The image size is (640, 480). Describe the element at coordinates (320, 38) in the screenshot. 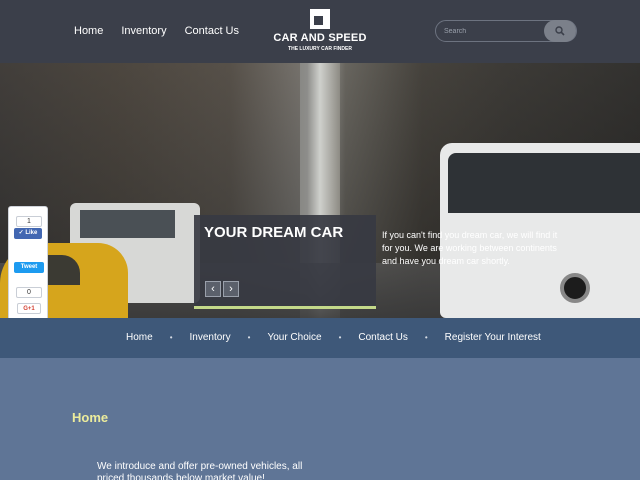

I see `logo-title: CAR AND SPEED` at that location.